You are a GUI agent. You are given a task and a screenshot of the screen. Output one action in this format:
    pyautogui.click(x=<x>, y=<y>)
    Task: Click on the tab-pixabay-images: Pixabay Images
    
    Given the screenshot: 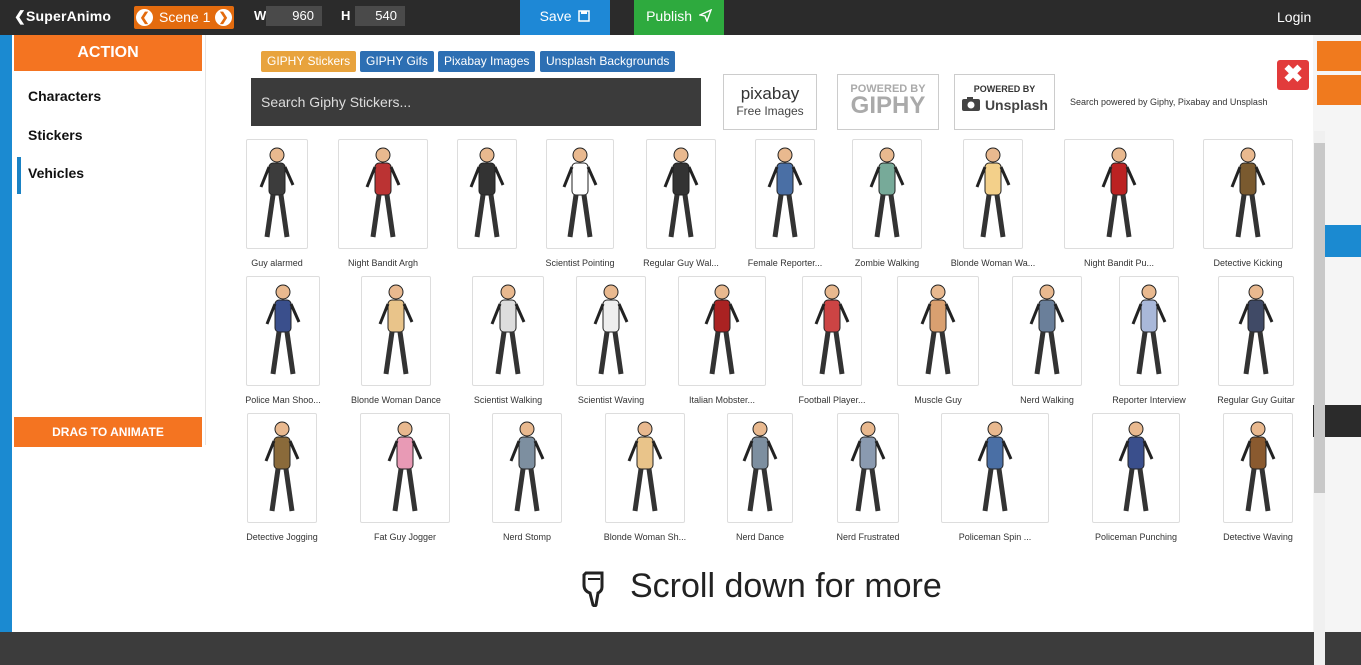 What is the action you would take?
    pyautogui.click(x=487, y=61)
    